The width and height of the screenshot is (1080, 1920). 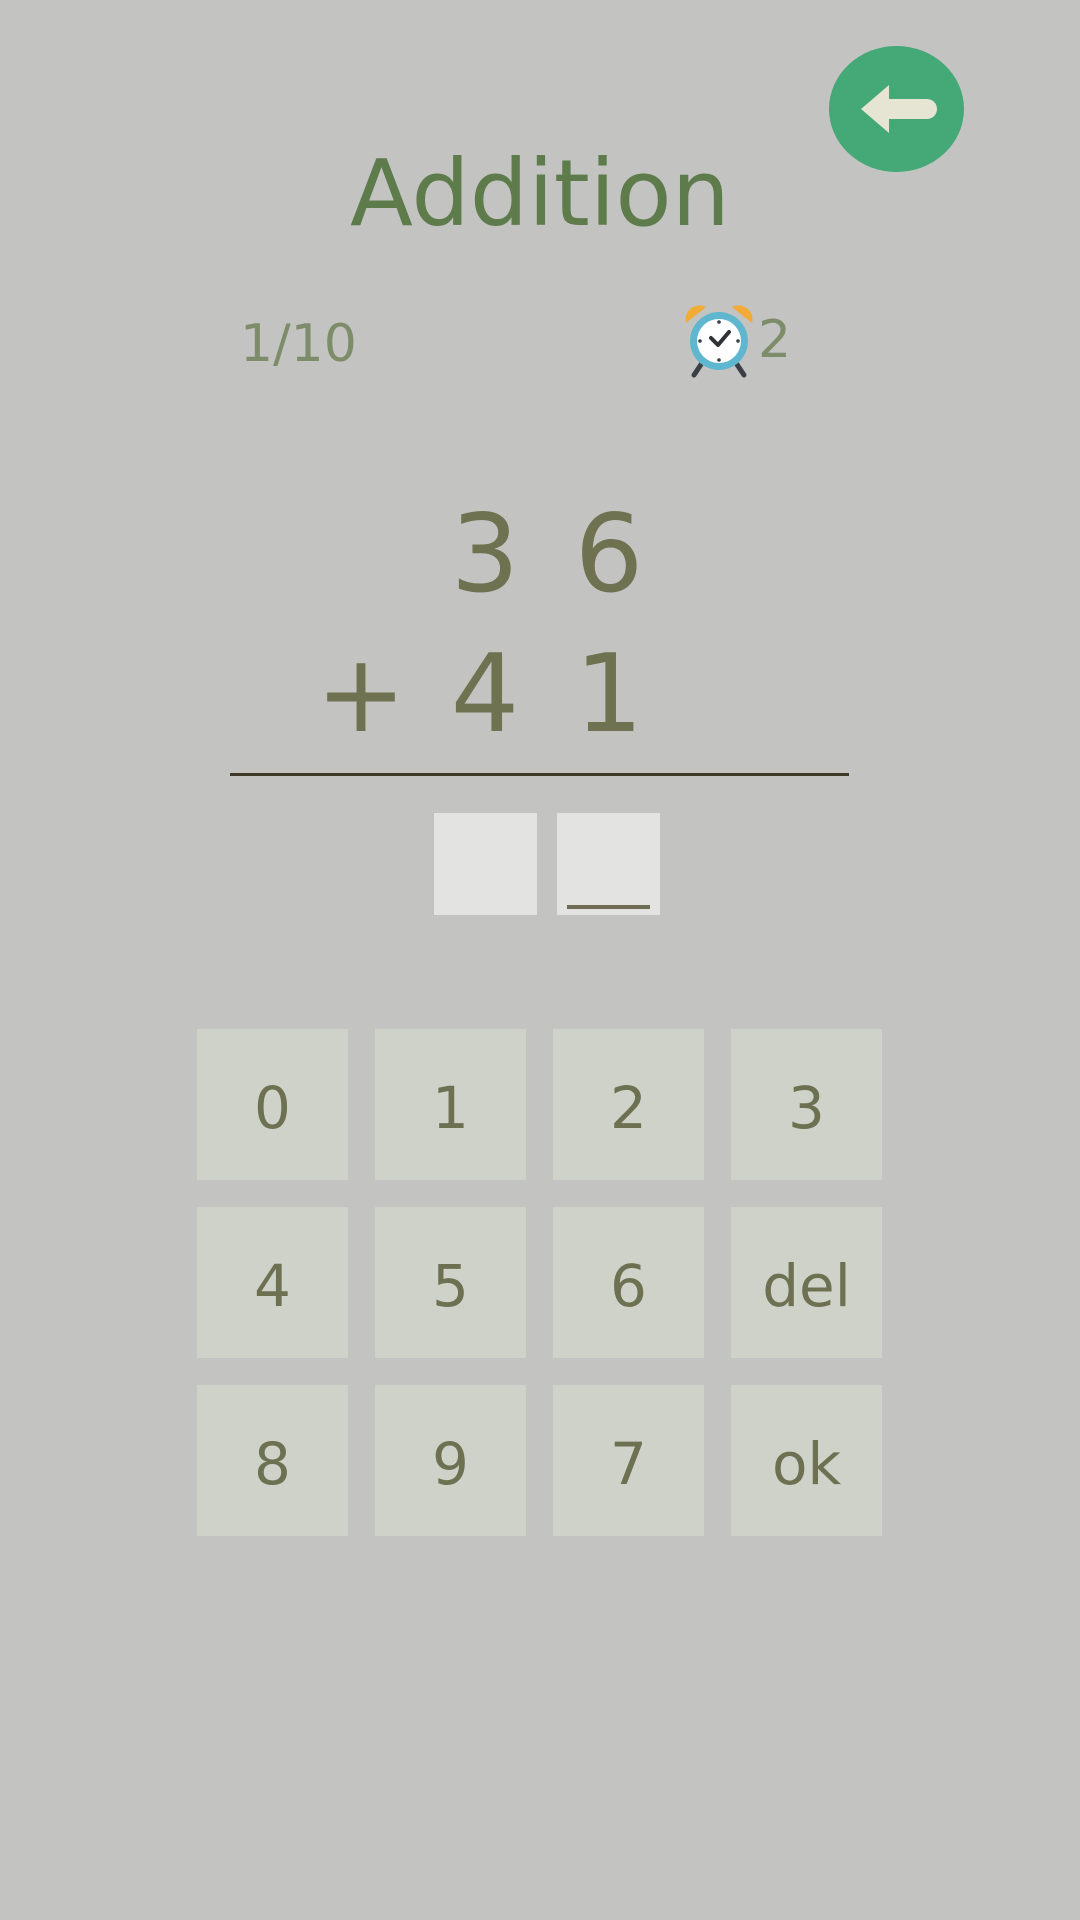 What do you see at coordinates (540, 695) in the screenshot?
I see `second-operand: + 4 1` at bounding box center [540, 695].